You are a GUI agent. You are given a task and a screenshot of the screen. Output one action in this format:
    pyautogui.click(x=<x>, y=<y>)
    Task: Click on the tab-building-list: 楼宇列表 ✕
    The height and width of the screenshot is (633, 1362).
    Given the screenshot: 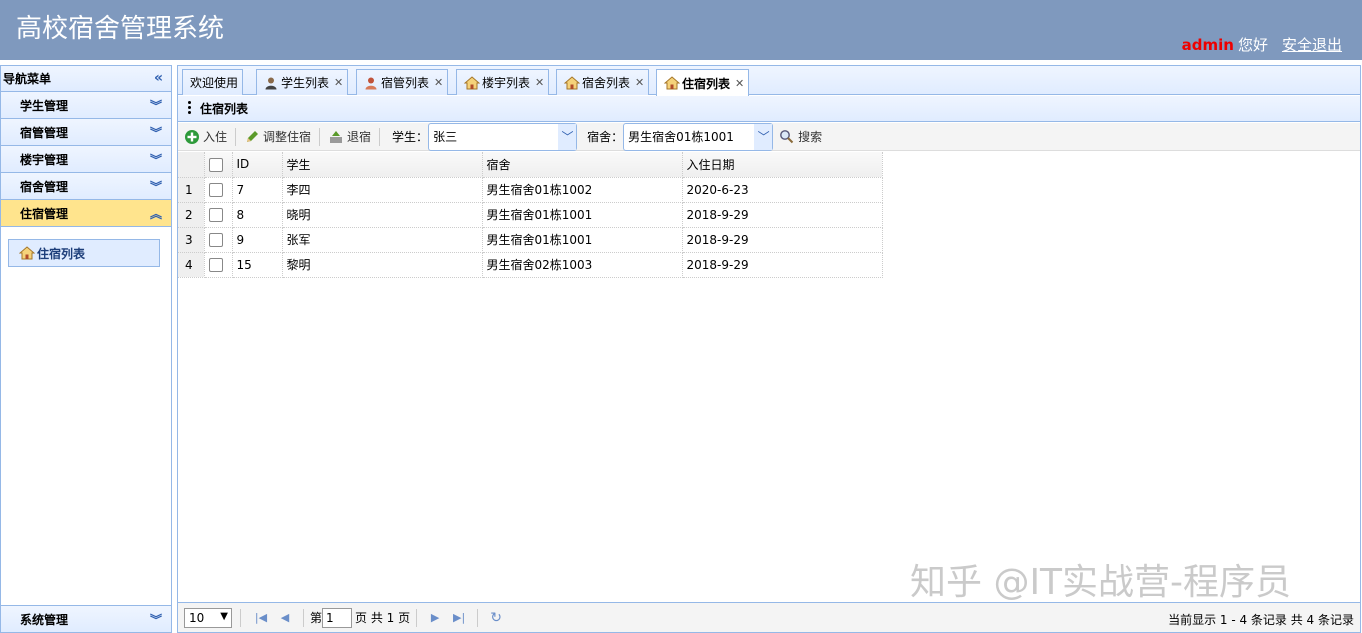 What is the action you would take?
    pyautogui.click(x=503, y=82)
    